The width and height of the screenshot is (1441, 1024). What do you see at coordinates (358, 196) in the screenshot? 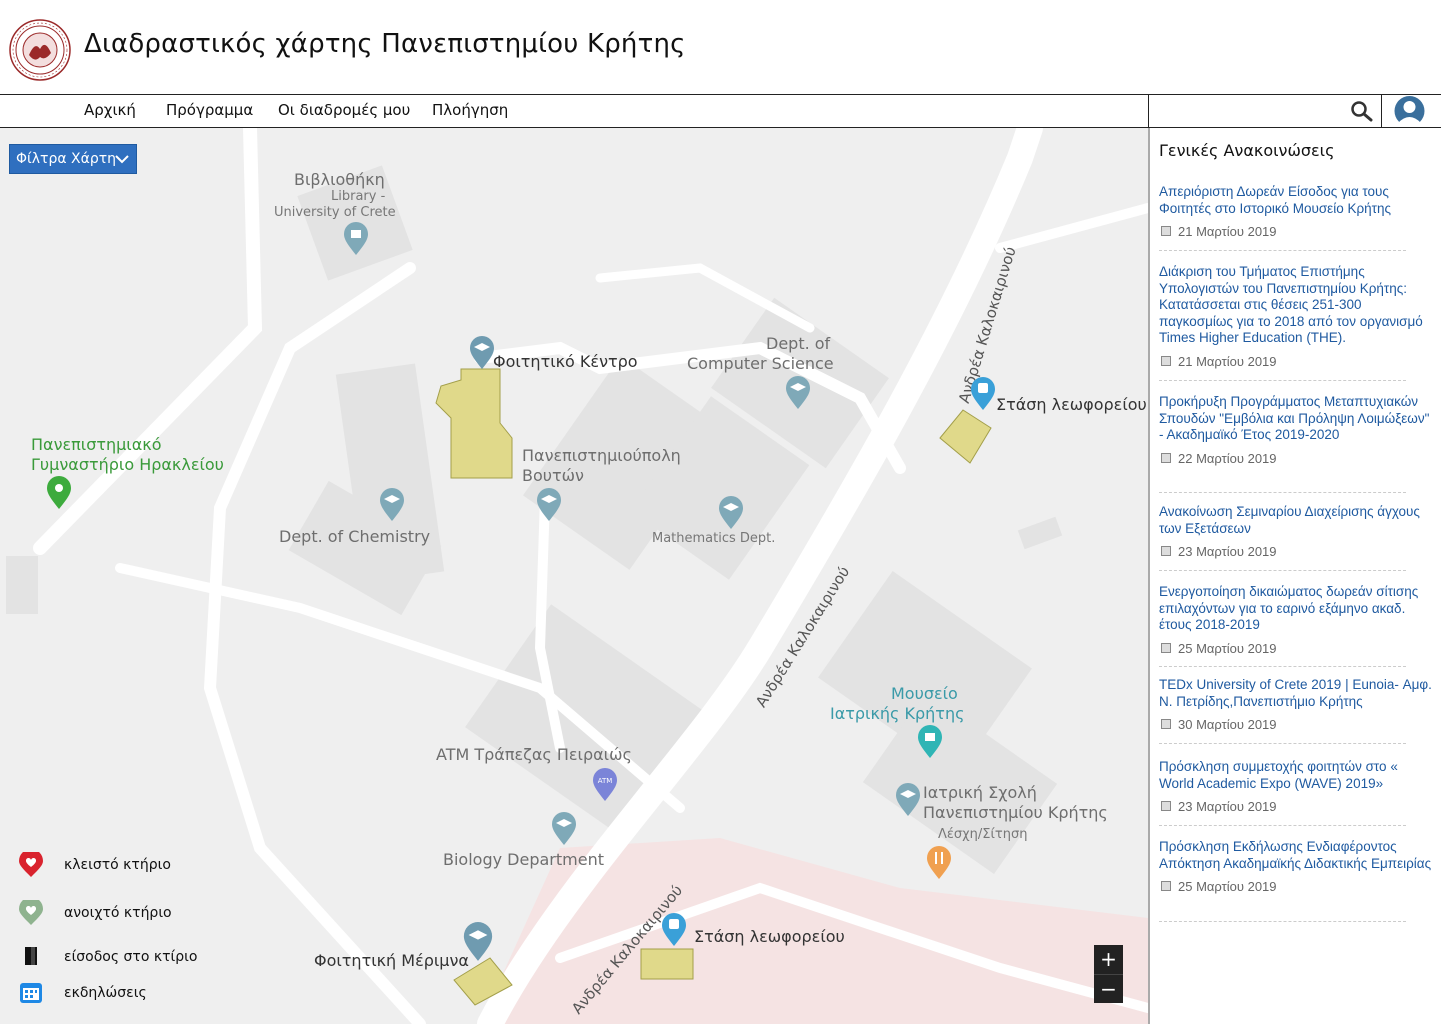
I see `label-library-en1: Library -` at bounding box center [358, 196].